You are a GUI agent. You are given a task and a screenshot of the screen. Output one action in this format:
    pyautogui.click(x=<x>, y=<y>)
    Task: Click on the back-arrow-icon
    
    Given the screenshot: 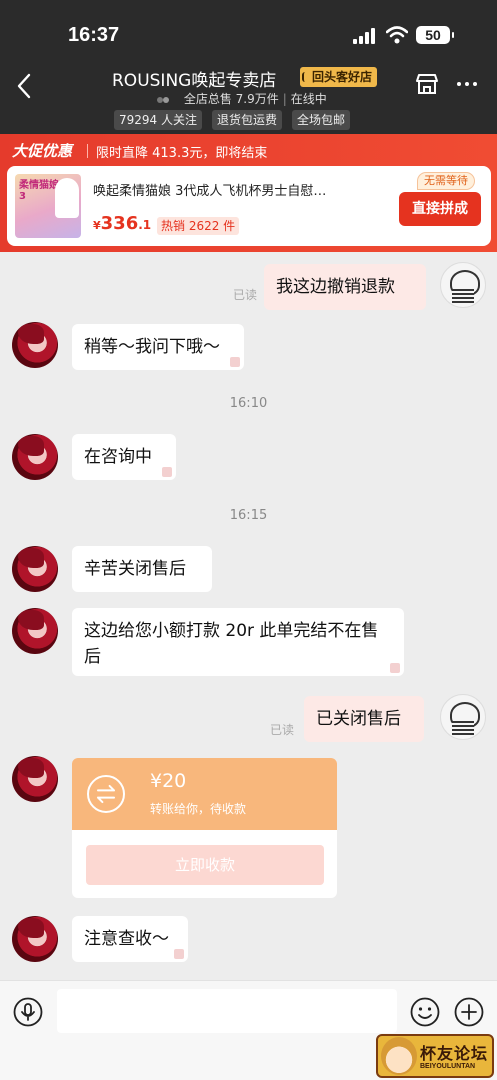 What is the action you would take?
    pyautogui.click(x=25, y=86)
    